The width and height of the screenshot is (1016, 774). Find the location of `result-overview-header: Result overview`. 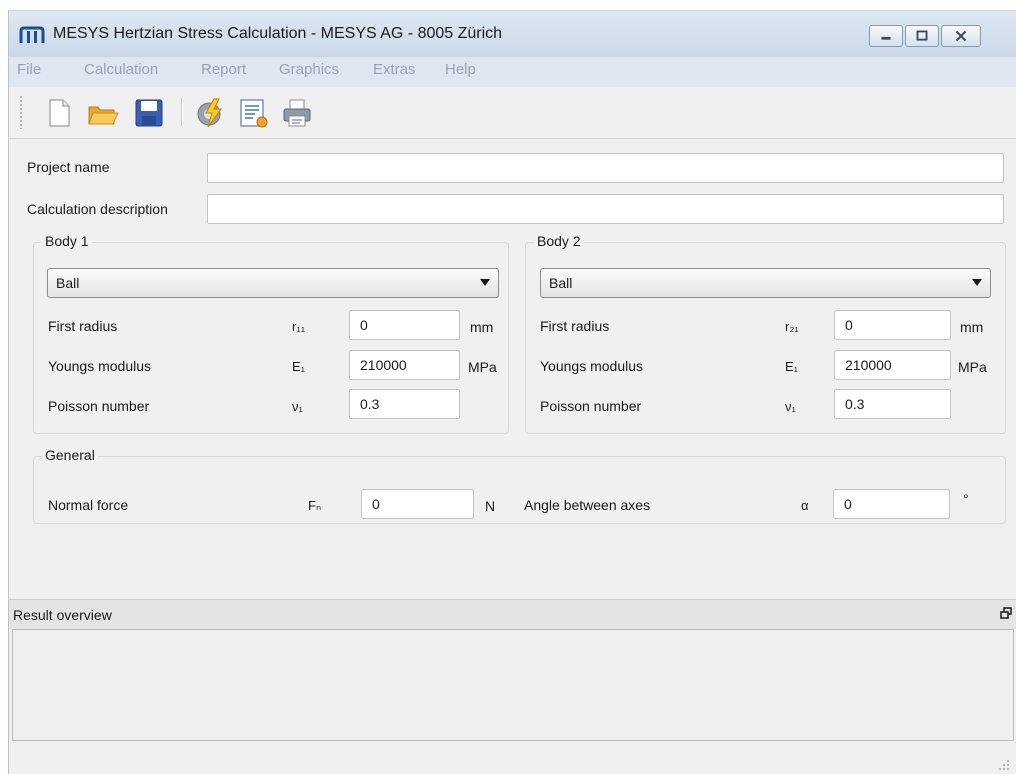

result-overview-header: Result overview is located at coordinates (512, 614).